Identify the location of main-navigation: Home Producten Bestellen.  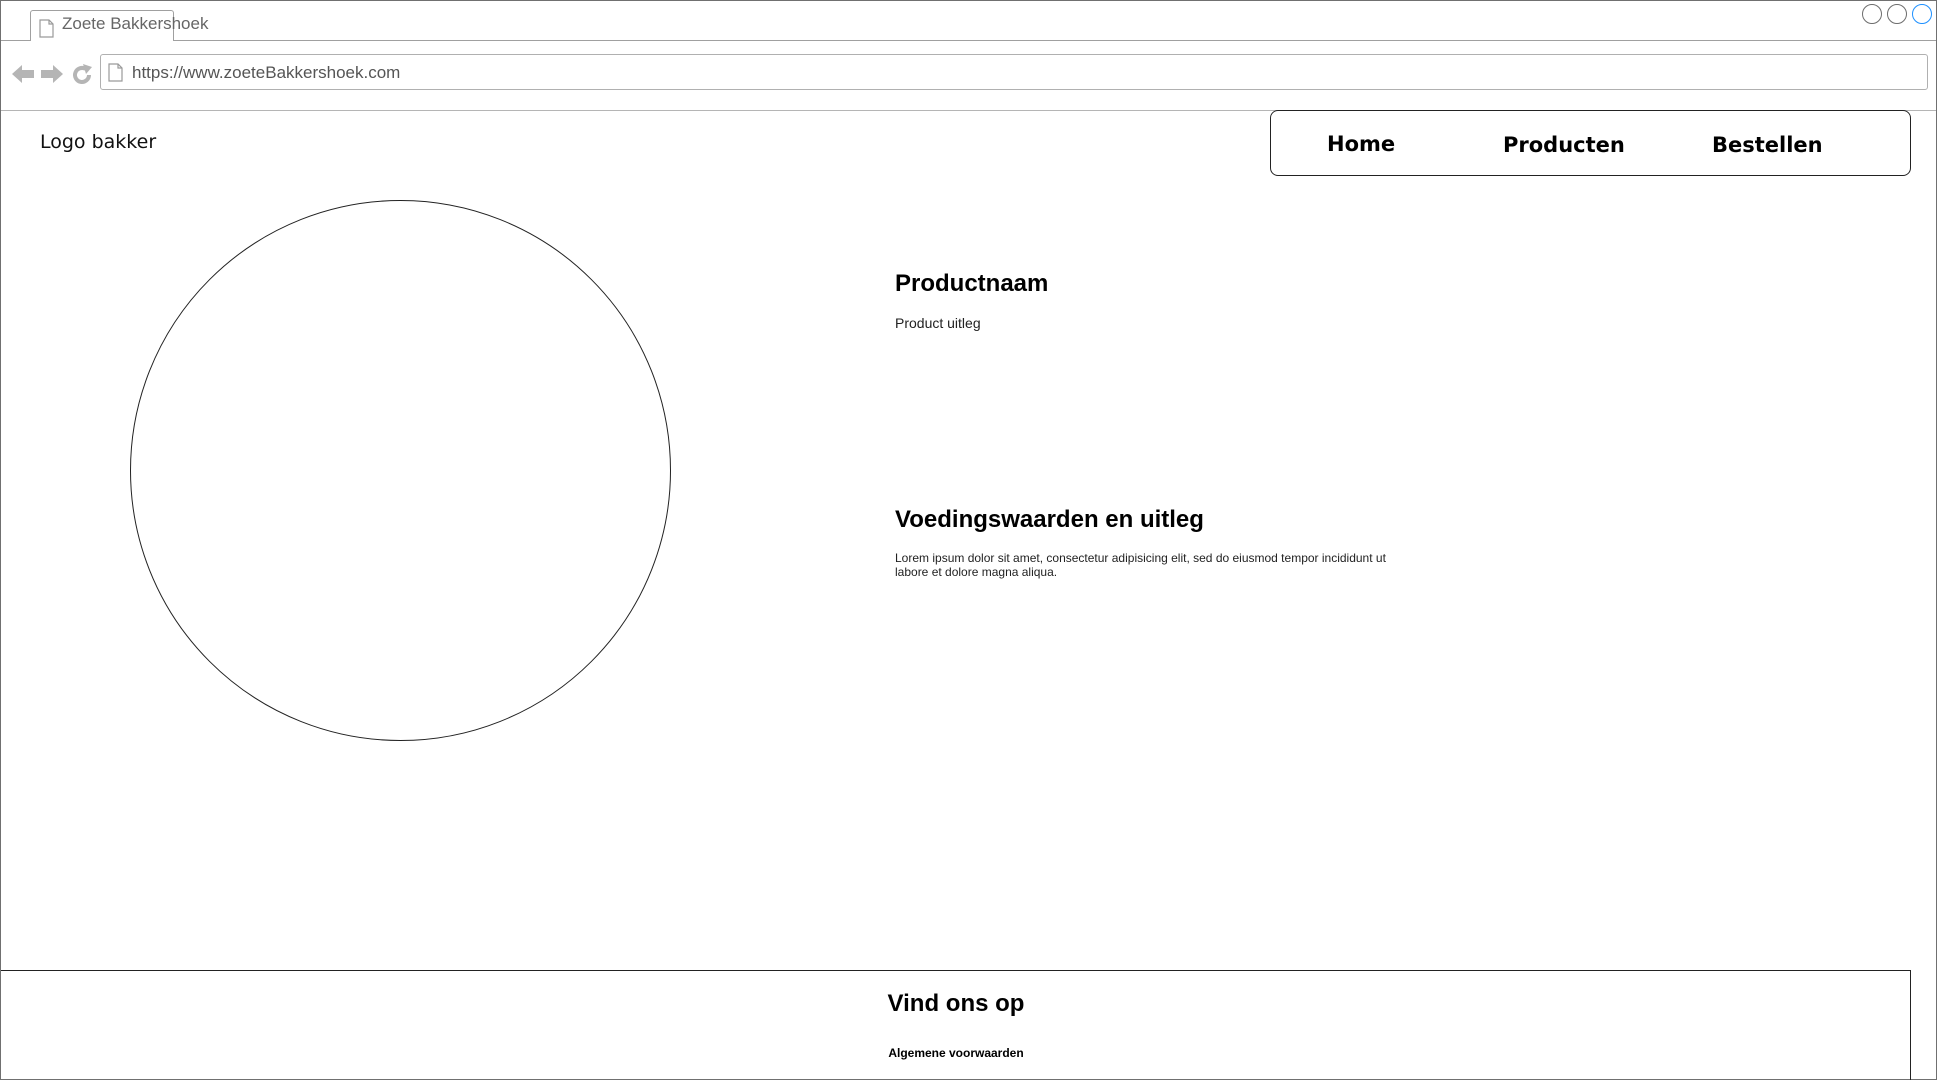
(1590, 143).